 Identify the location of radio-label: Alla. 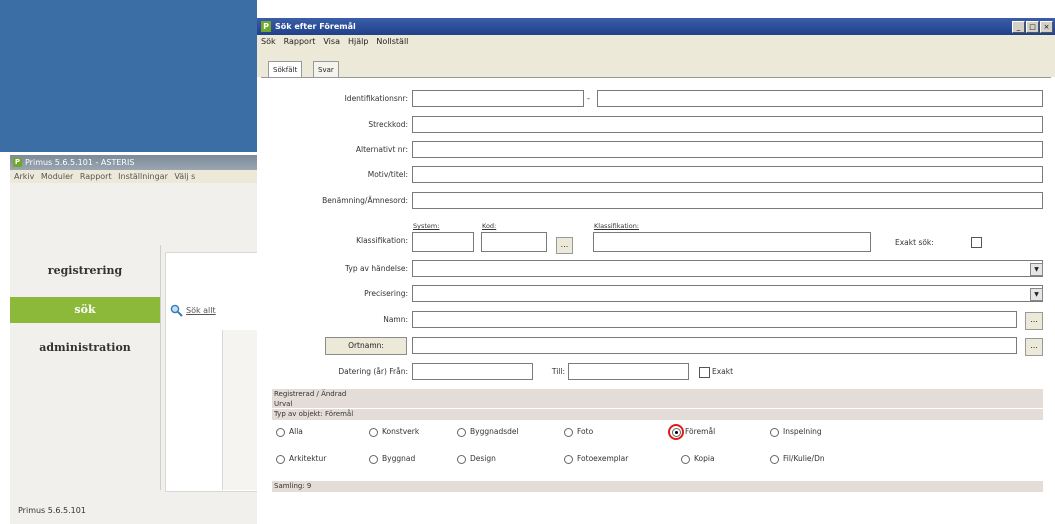
(296, 431).